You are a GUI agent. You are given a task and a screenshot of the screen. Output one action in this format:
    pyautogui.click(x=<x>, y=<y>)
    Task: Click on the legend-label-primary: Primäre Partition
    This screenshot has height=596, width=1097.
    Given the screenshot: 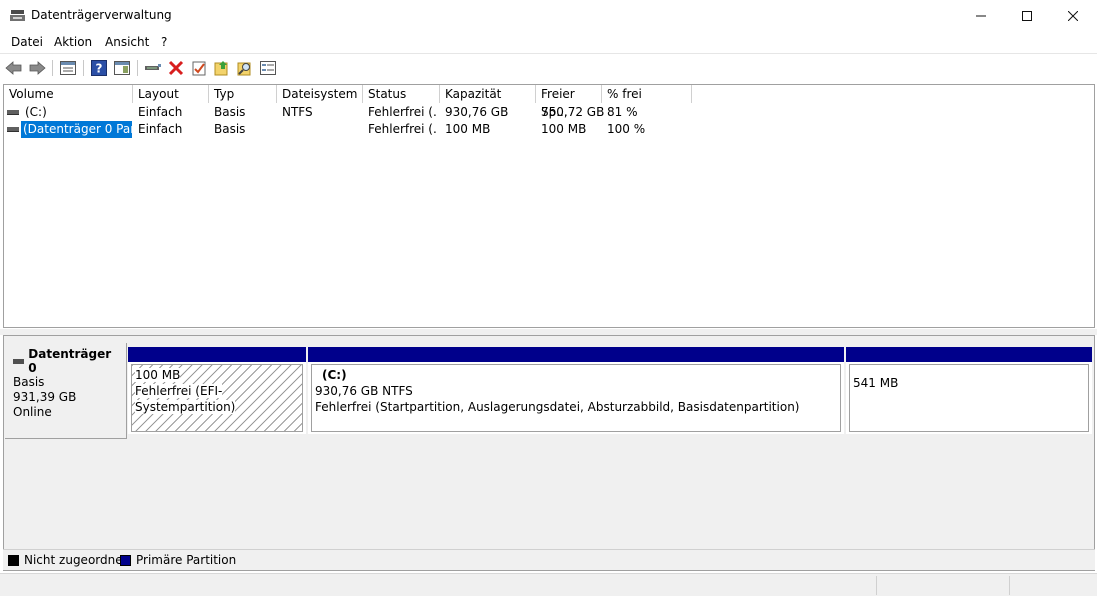 What is the action you would take?
    pyautogui.click(x=186, y=560)
    